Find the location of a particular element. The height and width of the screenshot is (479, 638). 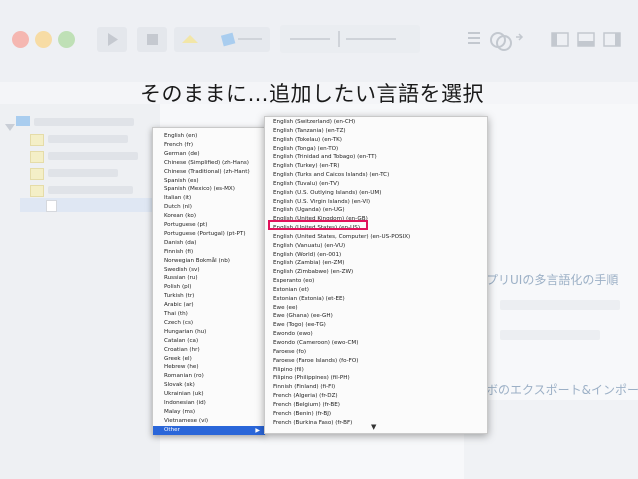

submenu-item: English (Trinidad and Tobago) (en-TT) is located at coordinates (380, 157).